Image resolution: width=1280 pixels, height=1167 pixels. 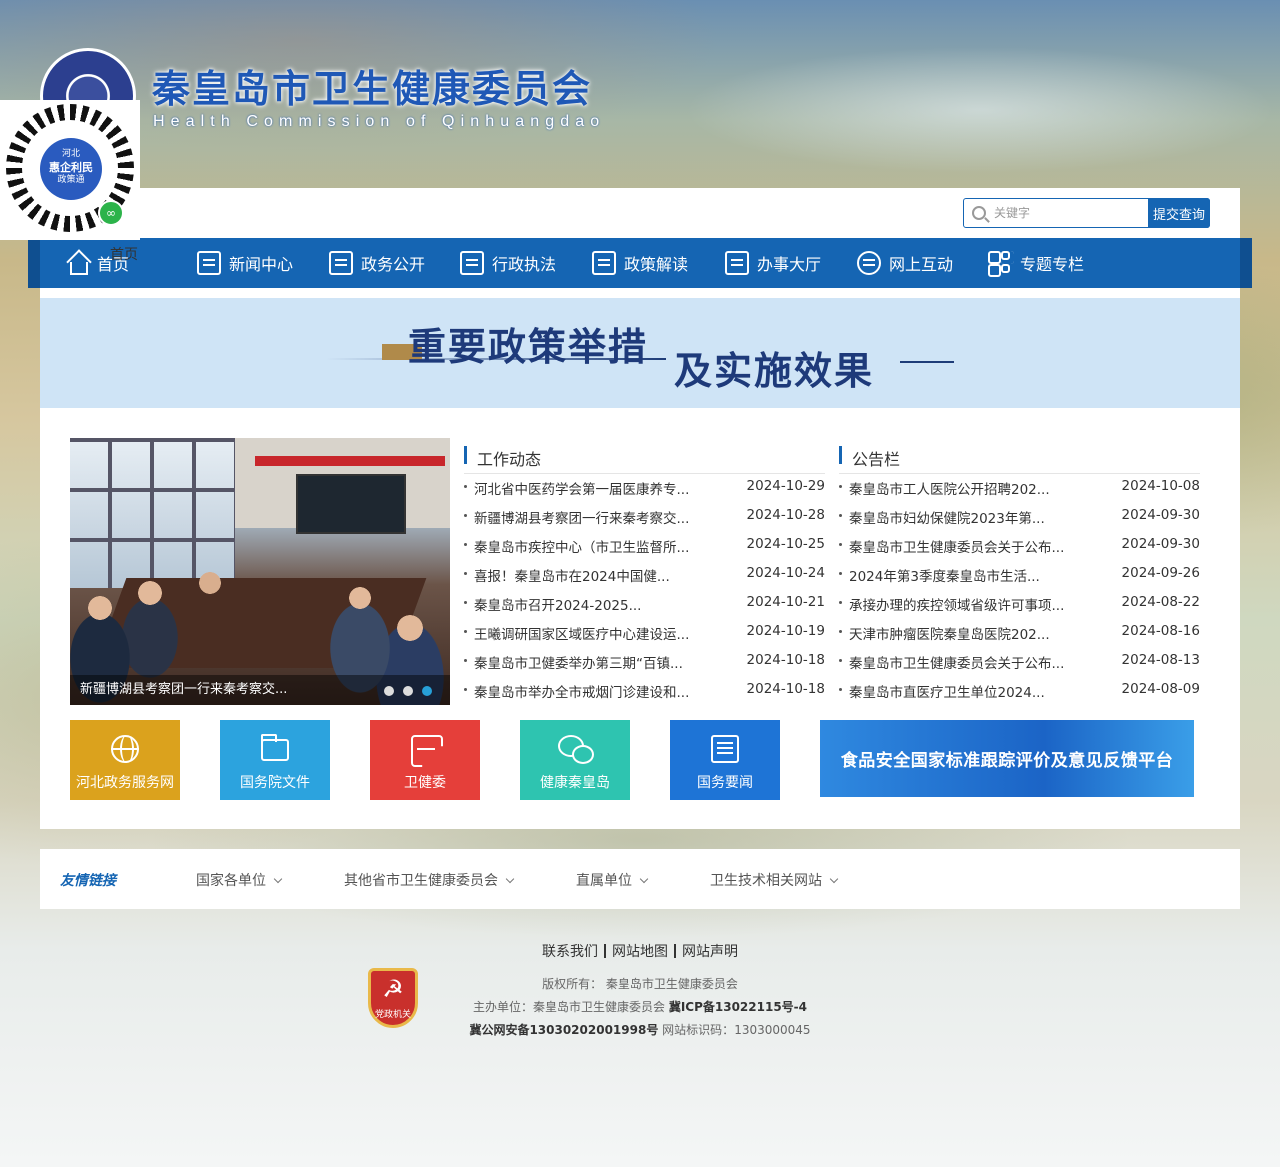 I want to click on list-item: 2024年第3季度秦皇岛市生活... 2024-09-26, so click(x=1019, y=579).